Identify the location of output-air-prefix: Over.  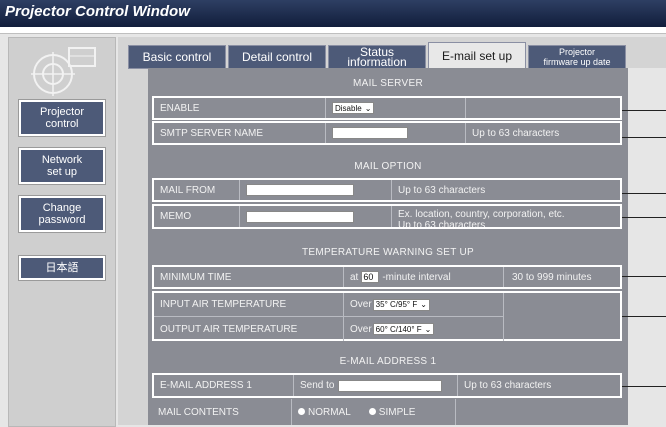
(361, 329).